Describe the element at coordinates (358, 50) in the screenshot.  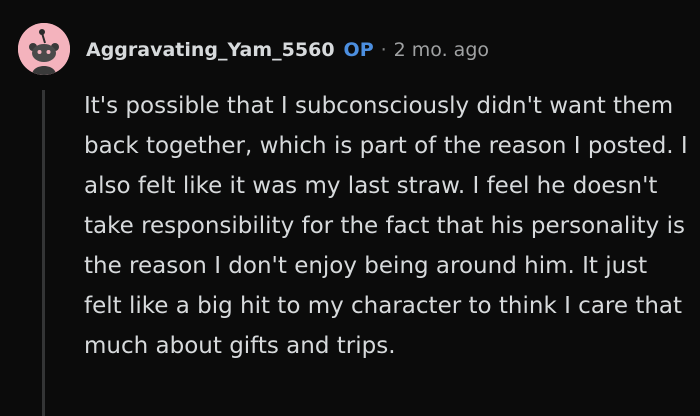
I see `op-badge: OP` at that location.